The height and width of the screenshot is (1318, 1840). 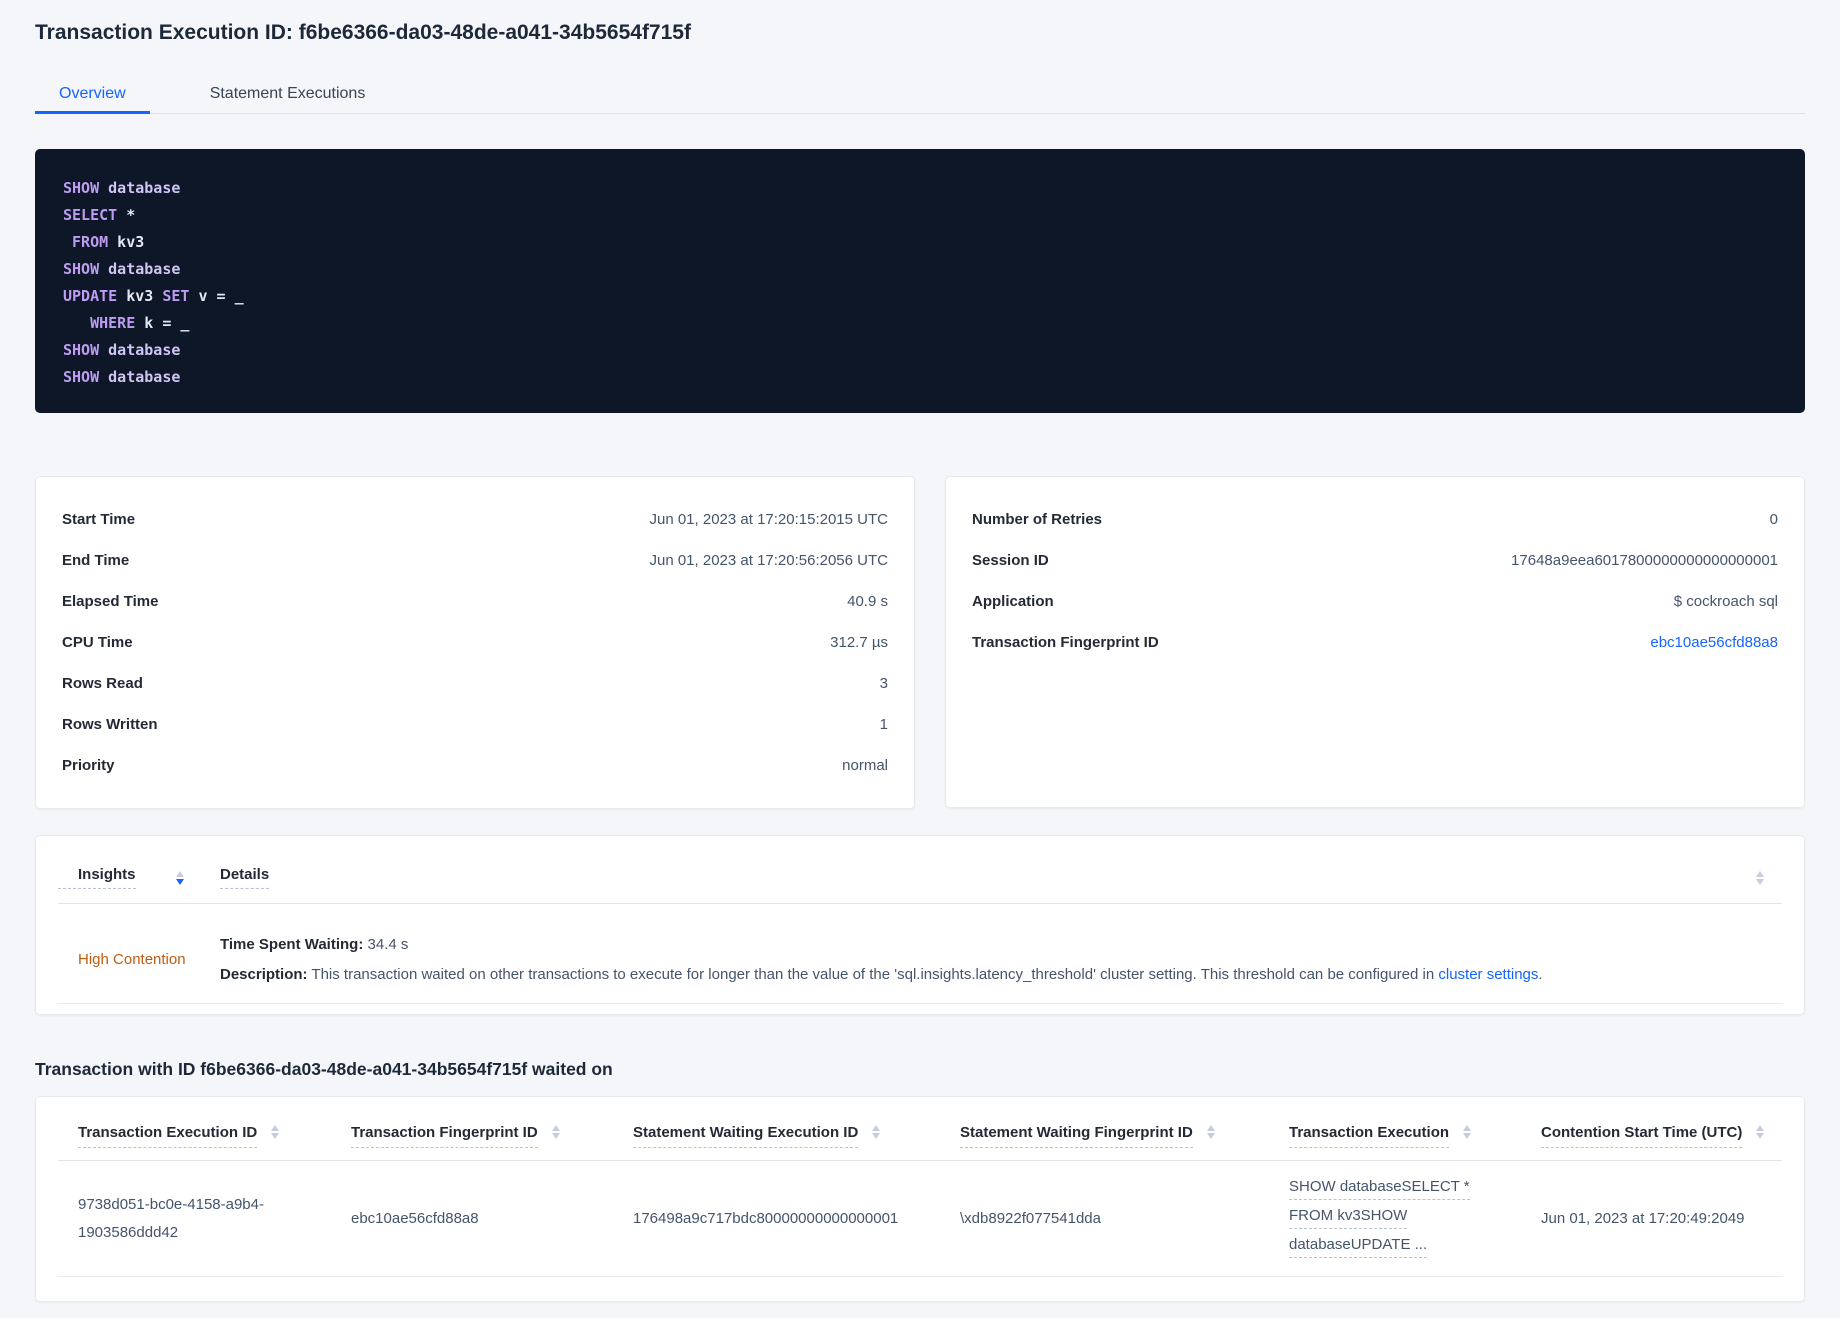 I want to click on column-header-label: Statement Waiting Execution ID, so click(x=746, y=1135).